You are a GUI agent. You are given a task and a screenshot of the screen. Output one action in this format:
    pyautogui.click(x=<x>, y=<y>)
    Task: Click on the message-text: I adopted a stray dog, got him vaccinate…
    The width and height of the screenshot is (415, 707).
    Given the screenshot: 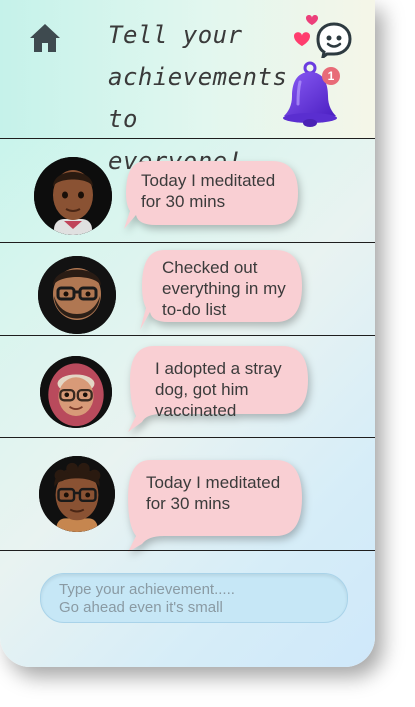 What is the action you would take?
    pyautogui.click(x=218, y=389)
    